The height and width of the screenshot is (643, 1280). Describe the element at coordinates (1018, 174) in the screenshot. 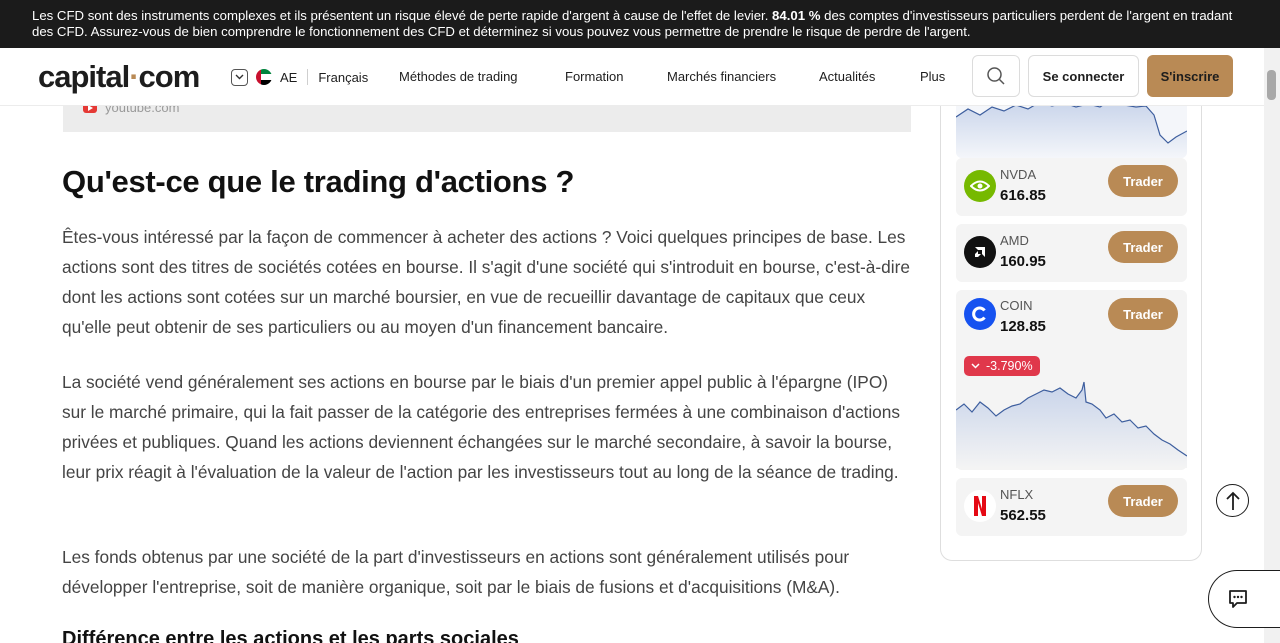

I see `ticker-symbol: NVDA` at that location.